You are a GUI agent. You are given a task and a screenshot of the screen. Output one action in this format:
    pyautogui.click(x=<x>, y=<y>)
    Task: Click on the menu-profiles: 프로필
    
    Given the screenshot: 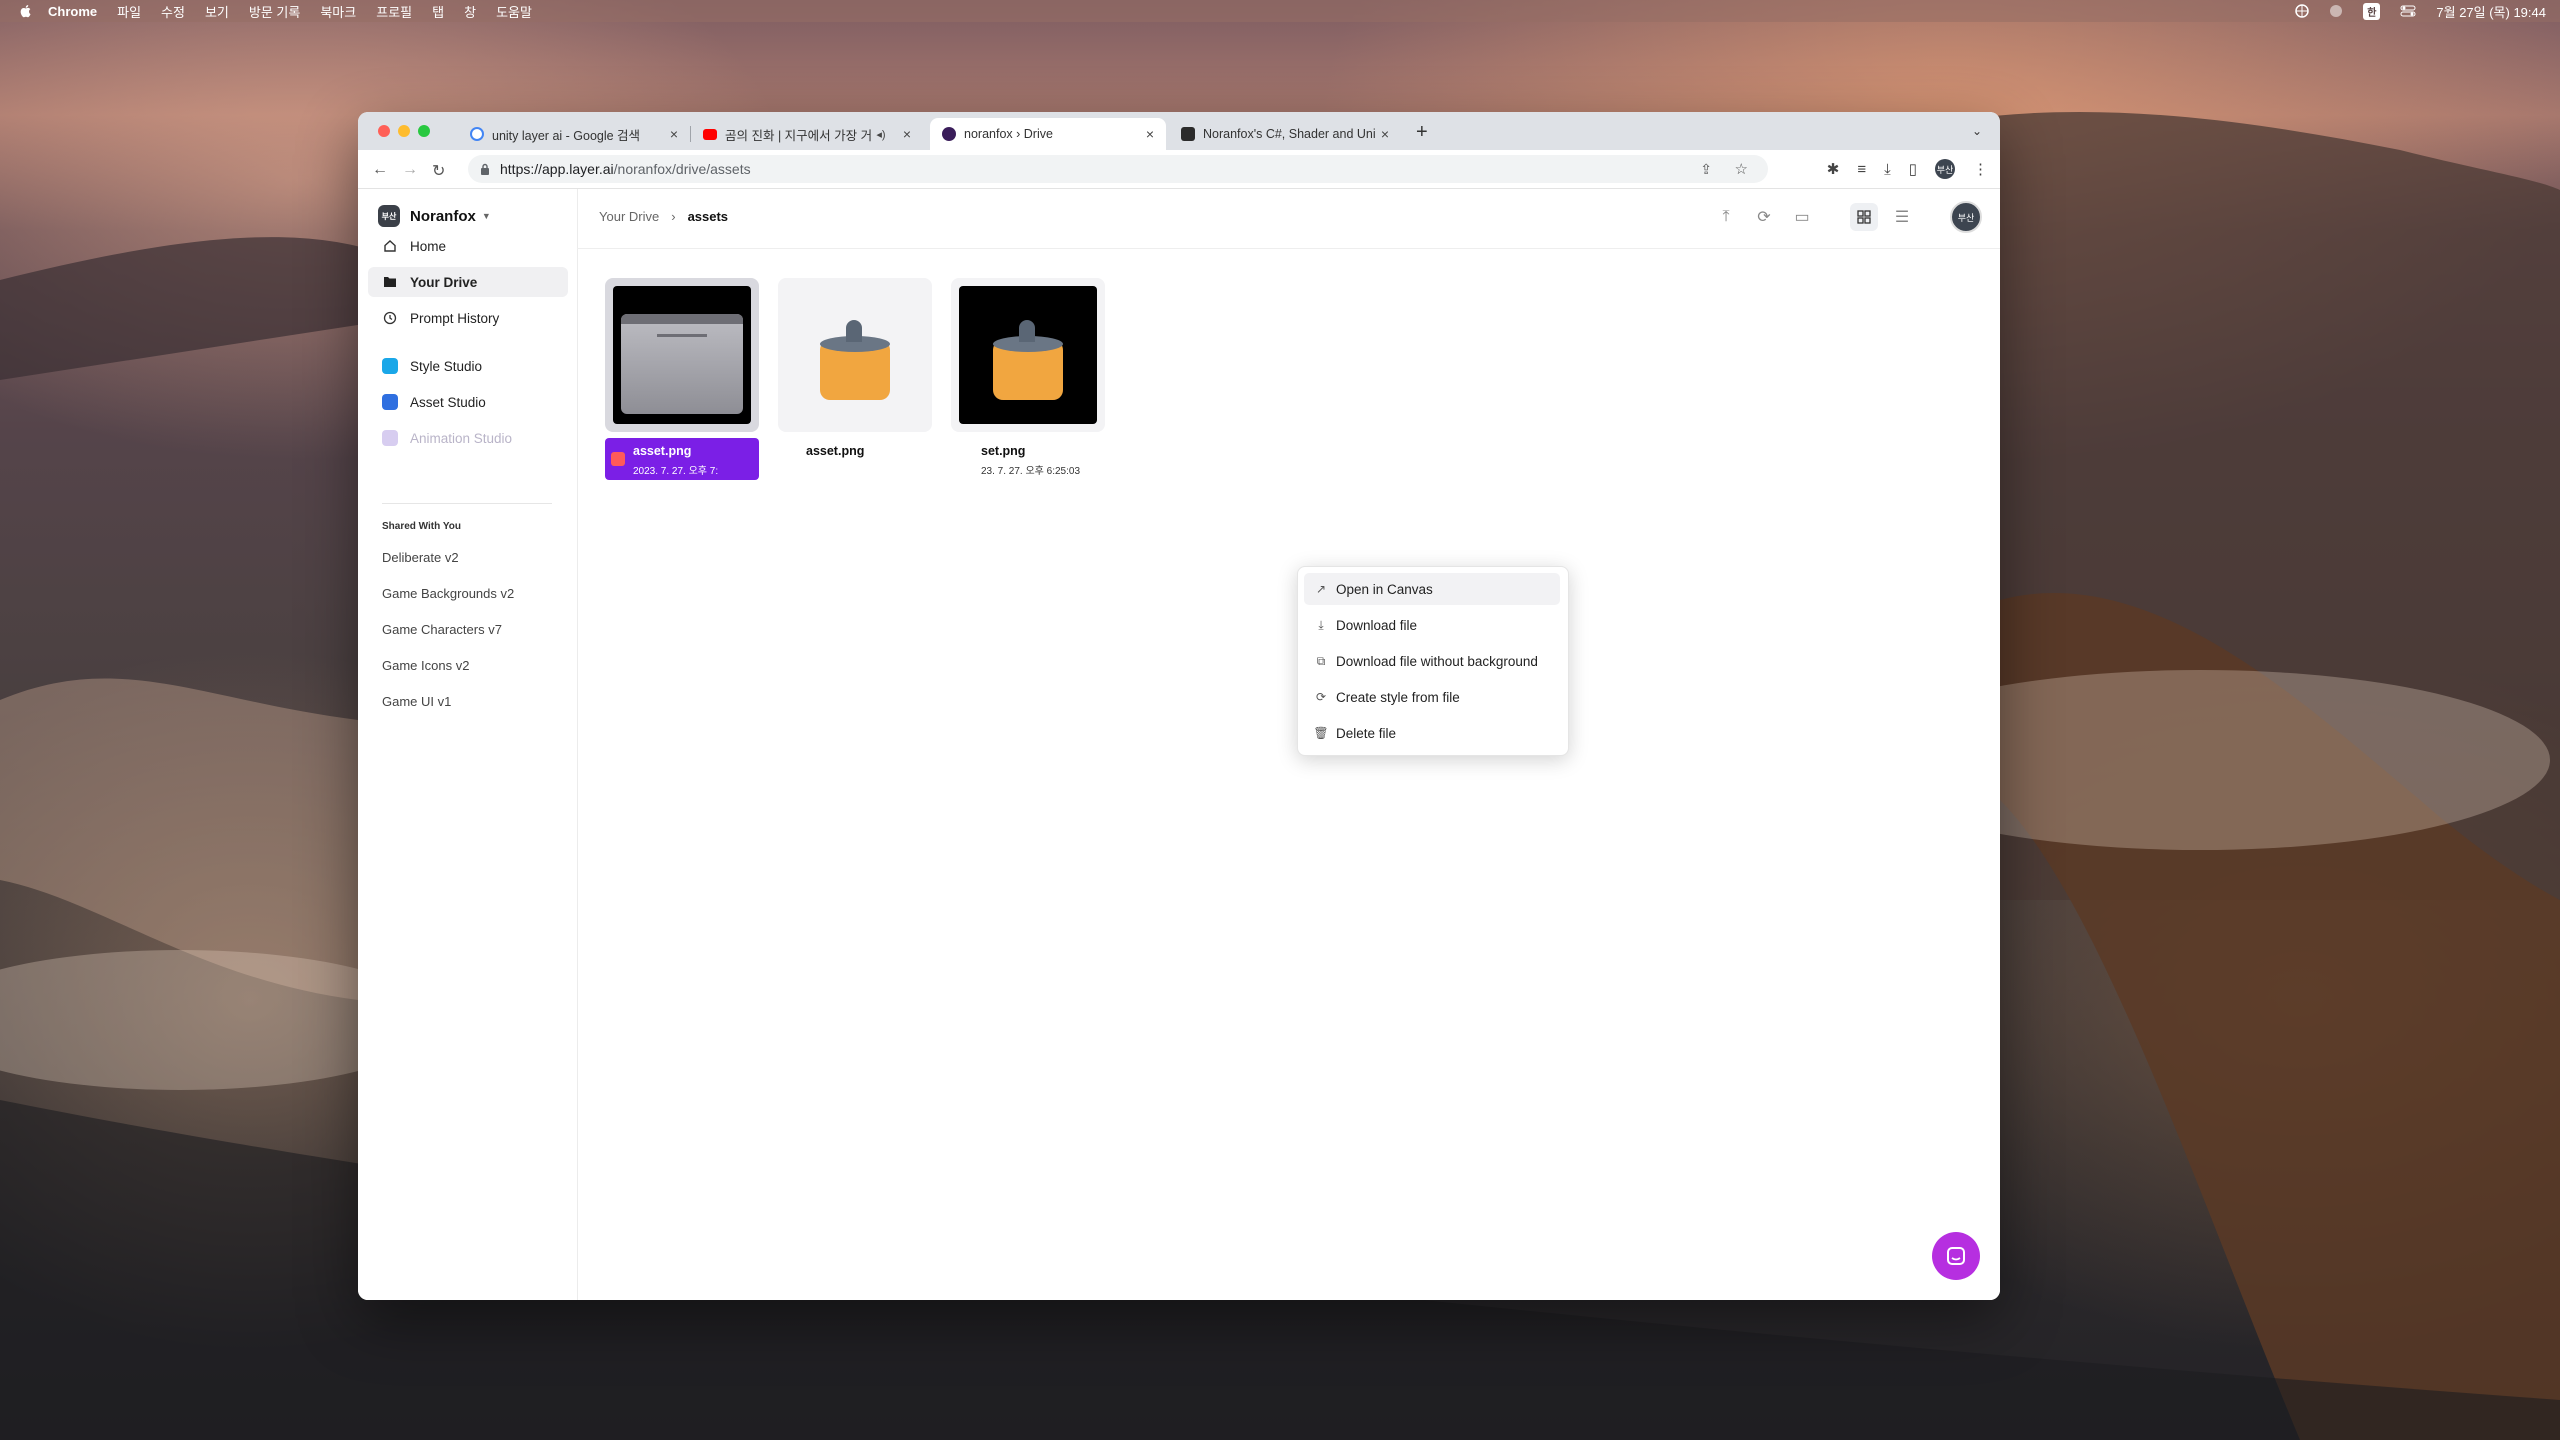 What is the action you would take?
    pyautogui.click(x=394, y=11)
    